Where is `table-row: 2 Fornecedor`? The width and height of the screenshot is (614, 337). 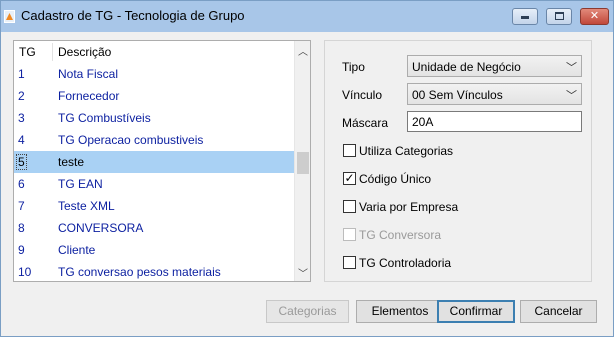
table-row: 2 Fornecedor is located at coordinates (154, 96).